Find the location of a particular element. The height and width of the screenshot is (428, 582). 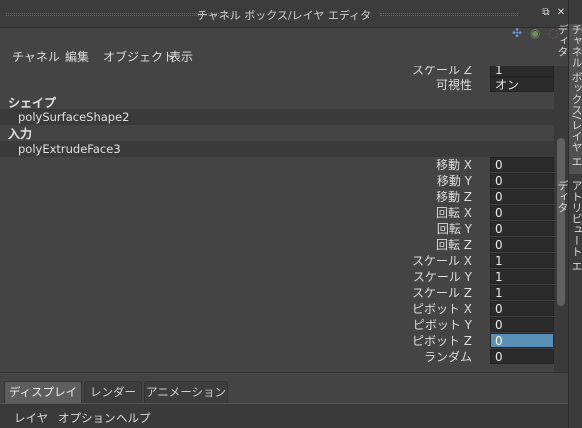

layer-menubar: レイヤ オプション ヘルプ is located at coordinates (284, 415).